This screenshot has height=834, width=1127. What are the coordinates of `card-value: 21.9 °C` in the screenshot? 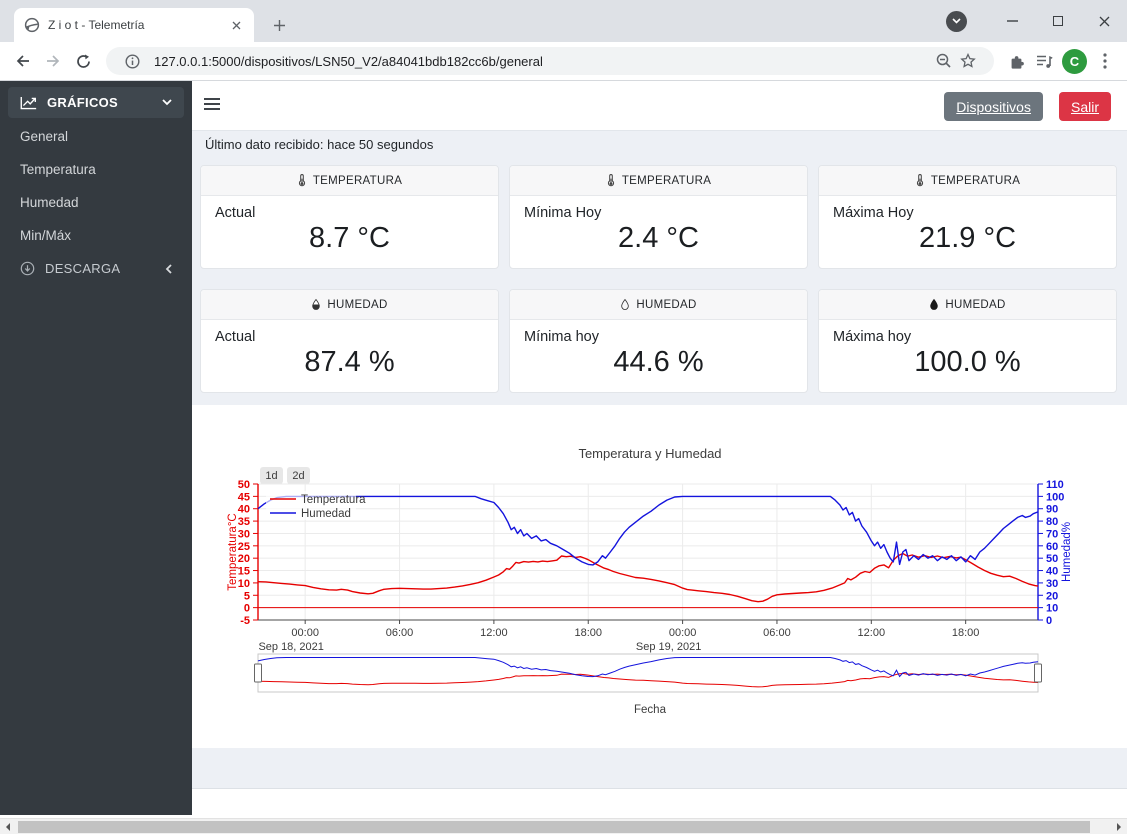 It's located at (967, 238).